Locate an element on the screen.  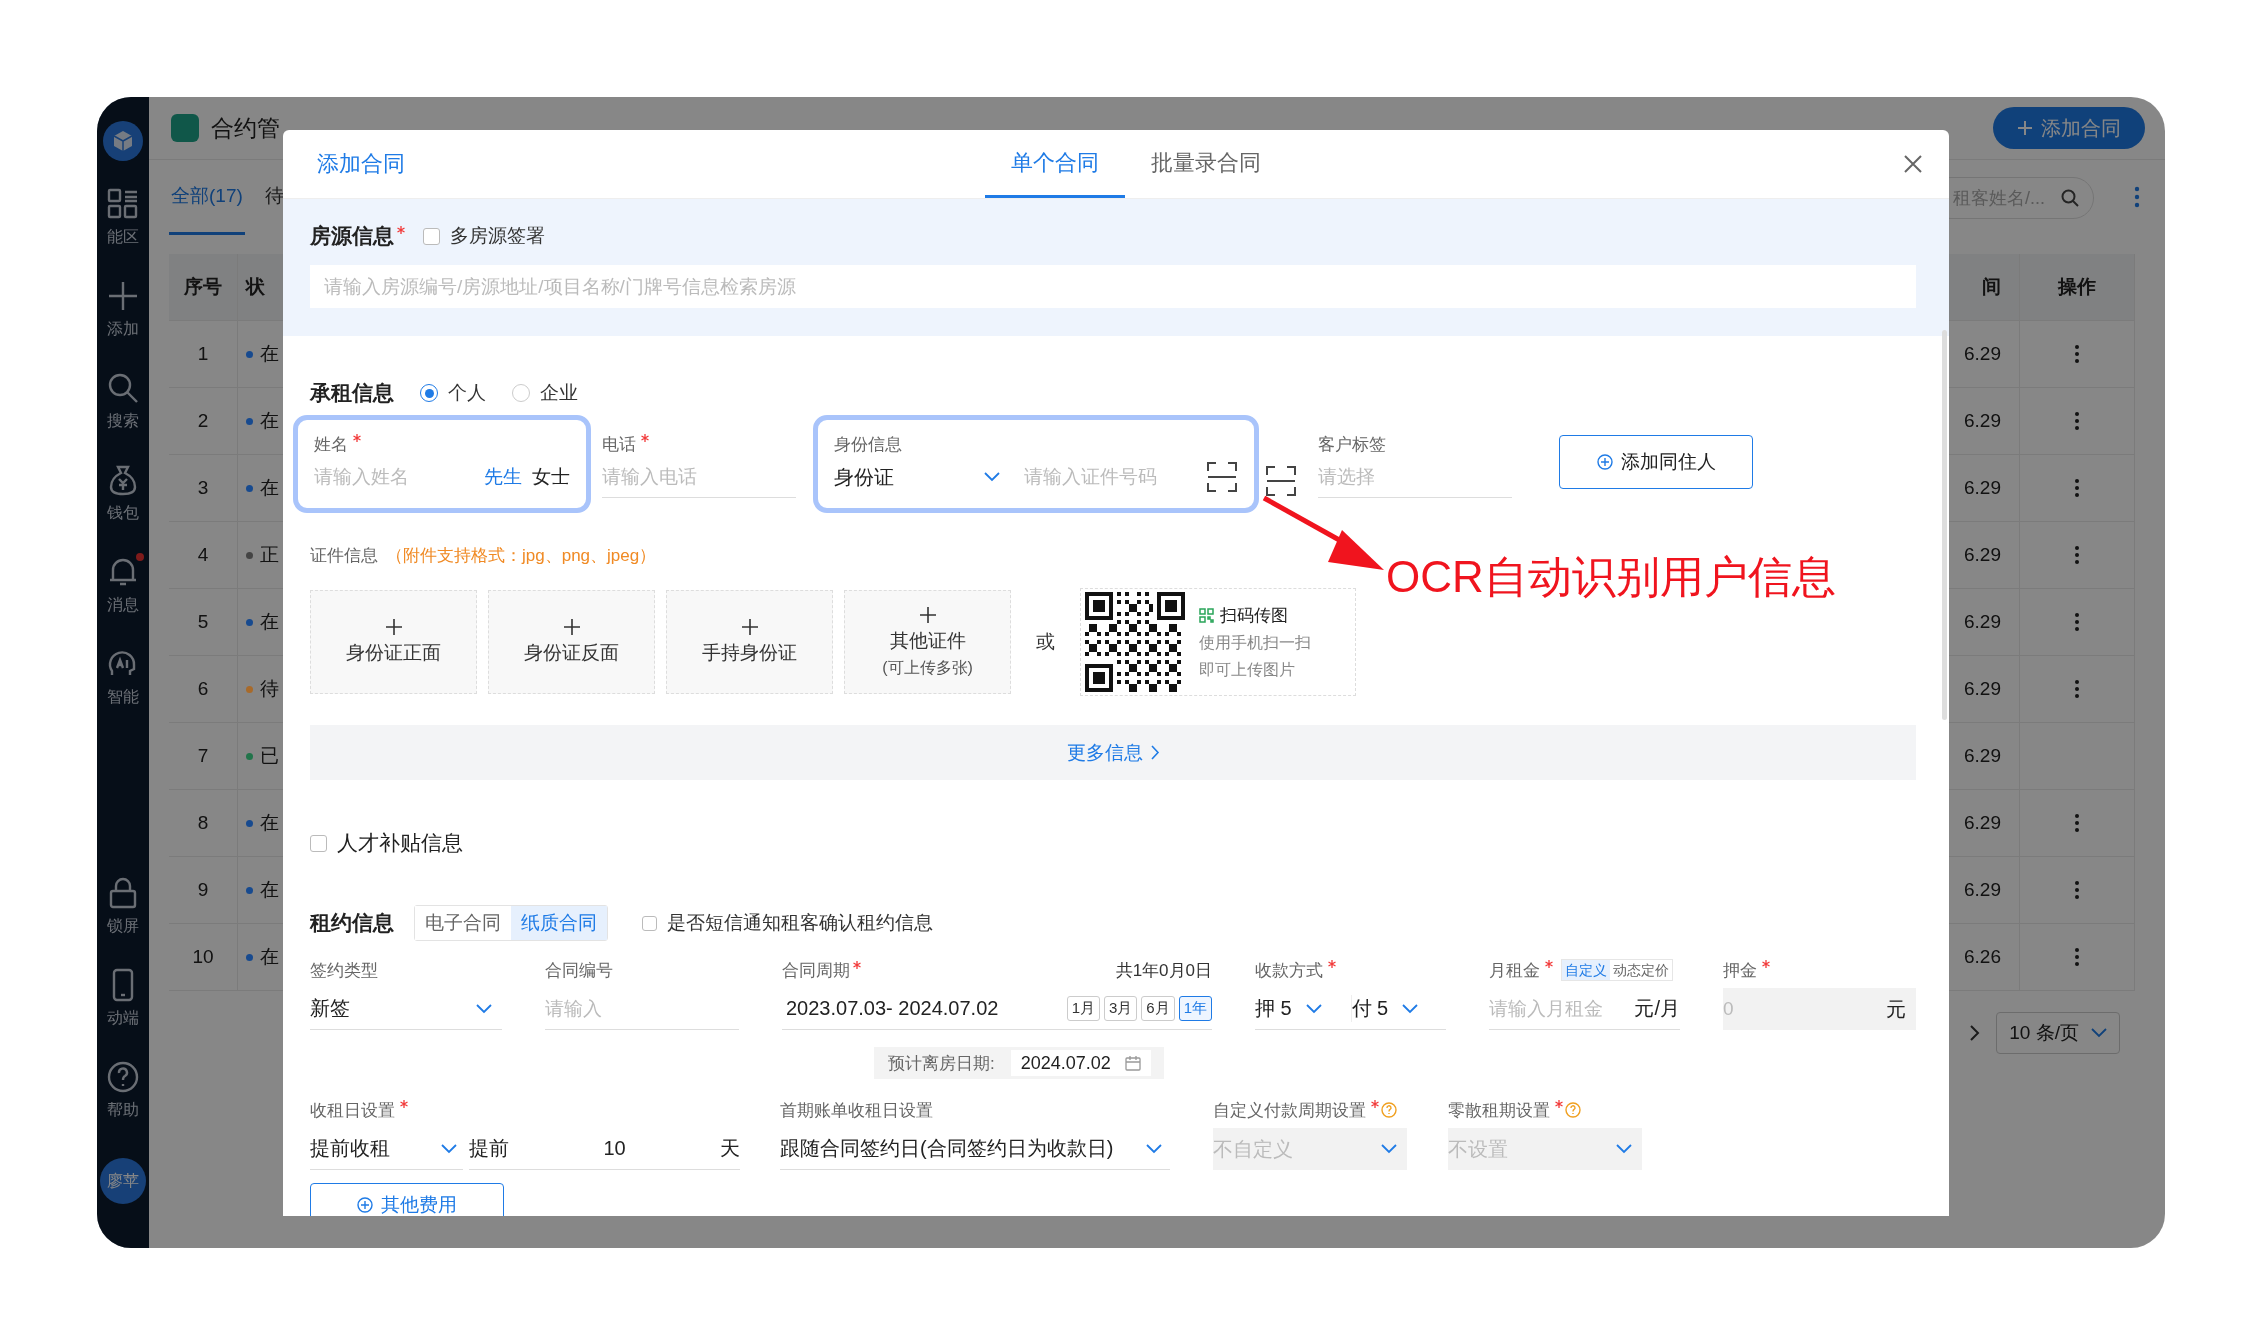
calendar-icon is located at coordinates (1132, 1063).